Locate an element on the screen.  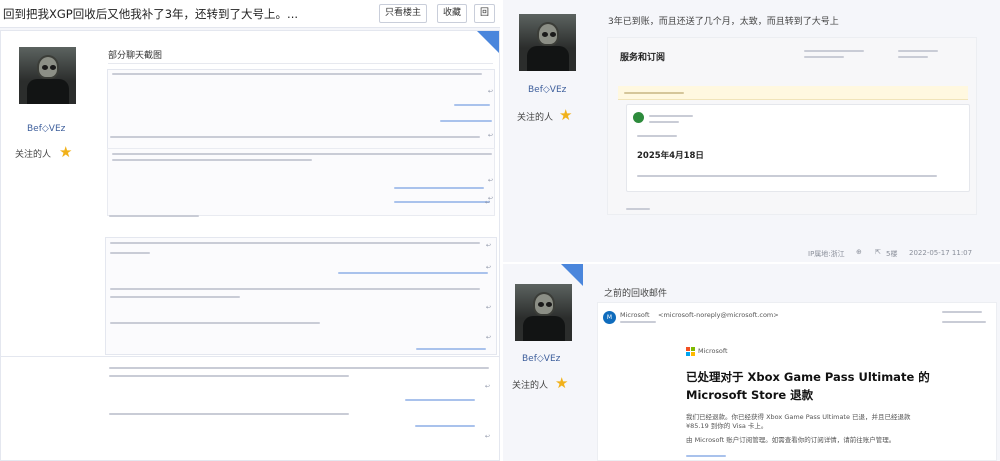
email-title-line-1: 已处理对于 Xbox Game Pass Ultimate 的 is located at coordinates (808, 377).